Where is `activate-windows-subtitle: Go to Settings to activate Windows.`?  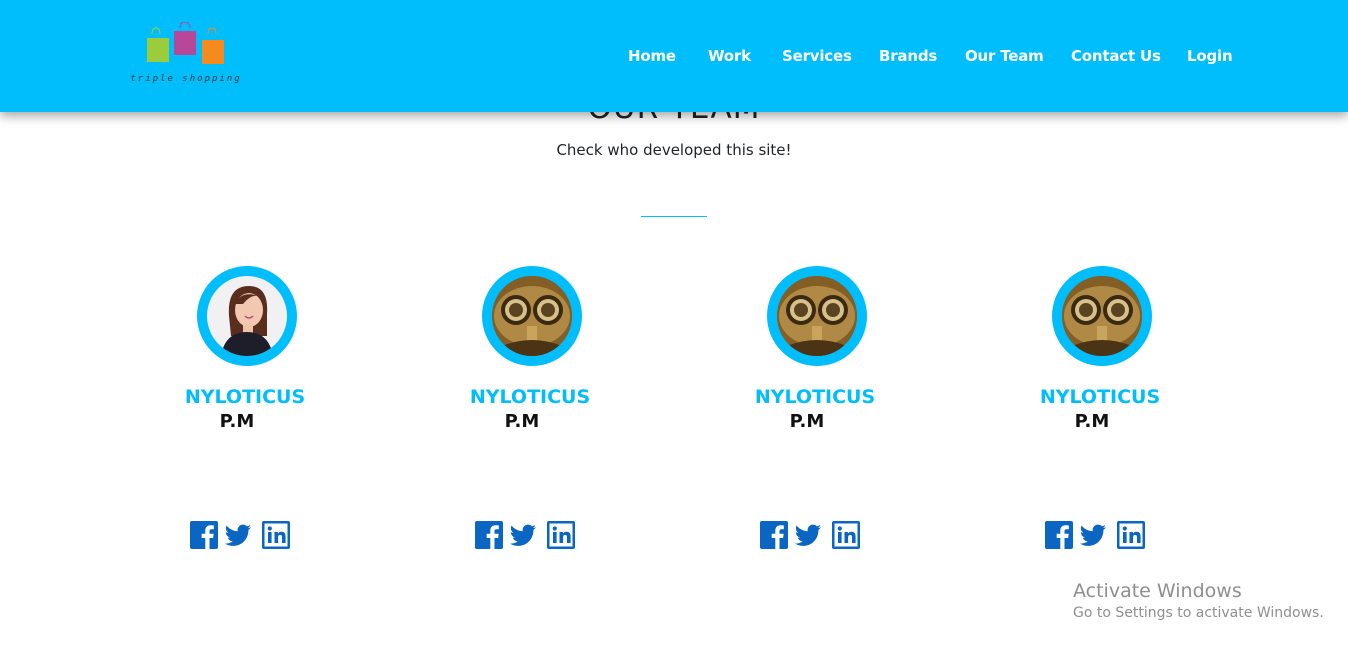
activate-windows-subtitle: Go to Settings to activate Windows. is located at coordinates (1198, 613).